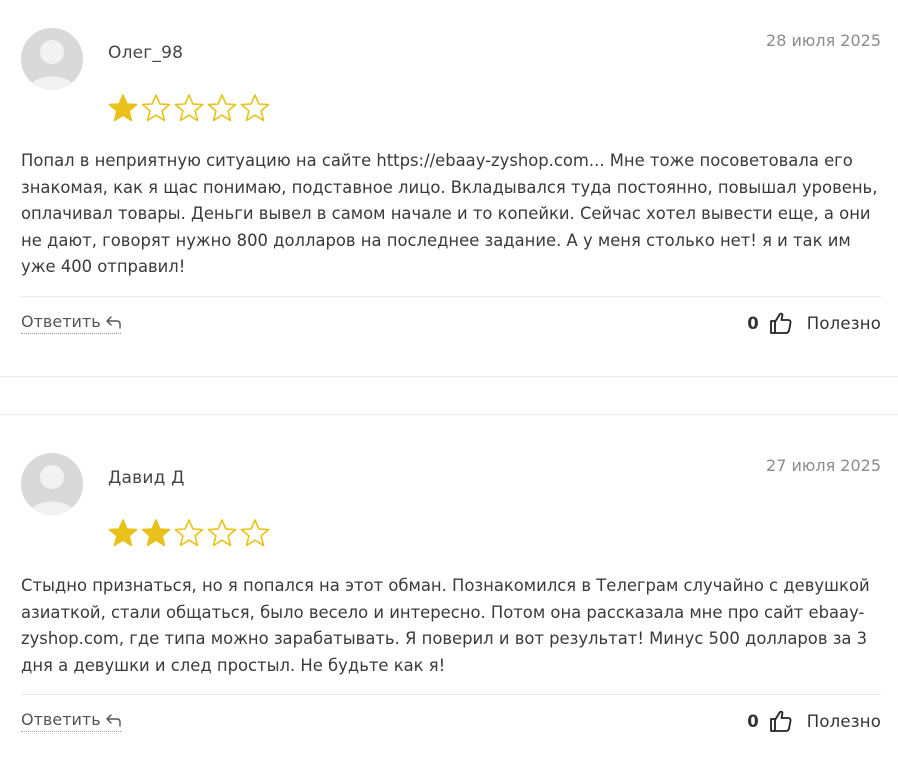 This screenshot has height=760, width=898. What do you see at coordinates (146, 478) in the screenshot?
I see `review-author: Давид Д` at bounding box center [146, 478].